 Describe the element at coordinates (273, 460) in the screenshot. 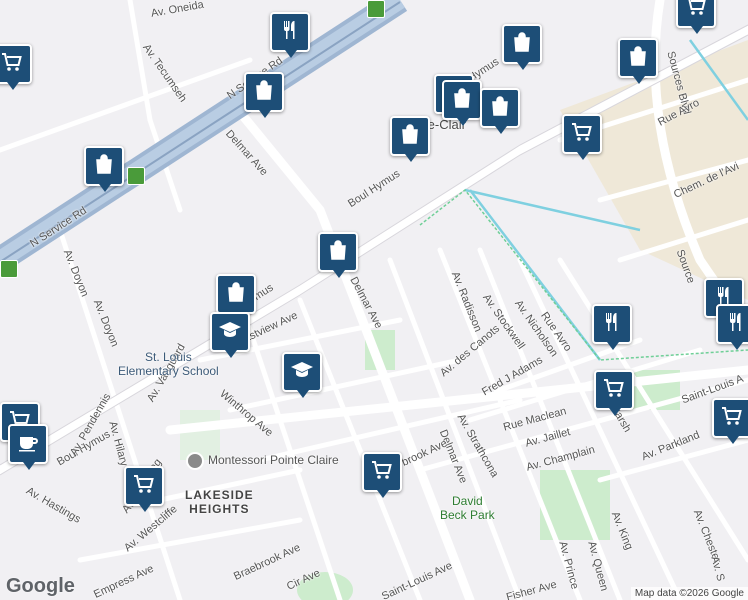

I see `place-label-montessori: Montessori Pointe Claire` at that location.